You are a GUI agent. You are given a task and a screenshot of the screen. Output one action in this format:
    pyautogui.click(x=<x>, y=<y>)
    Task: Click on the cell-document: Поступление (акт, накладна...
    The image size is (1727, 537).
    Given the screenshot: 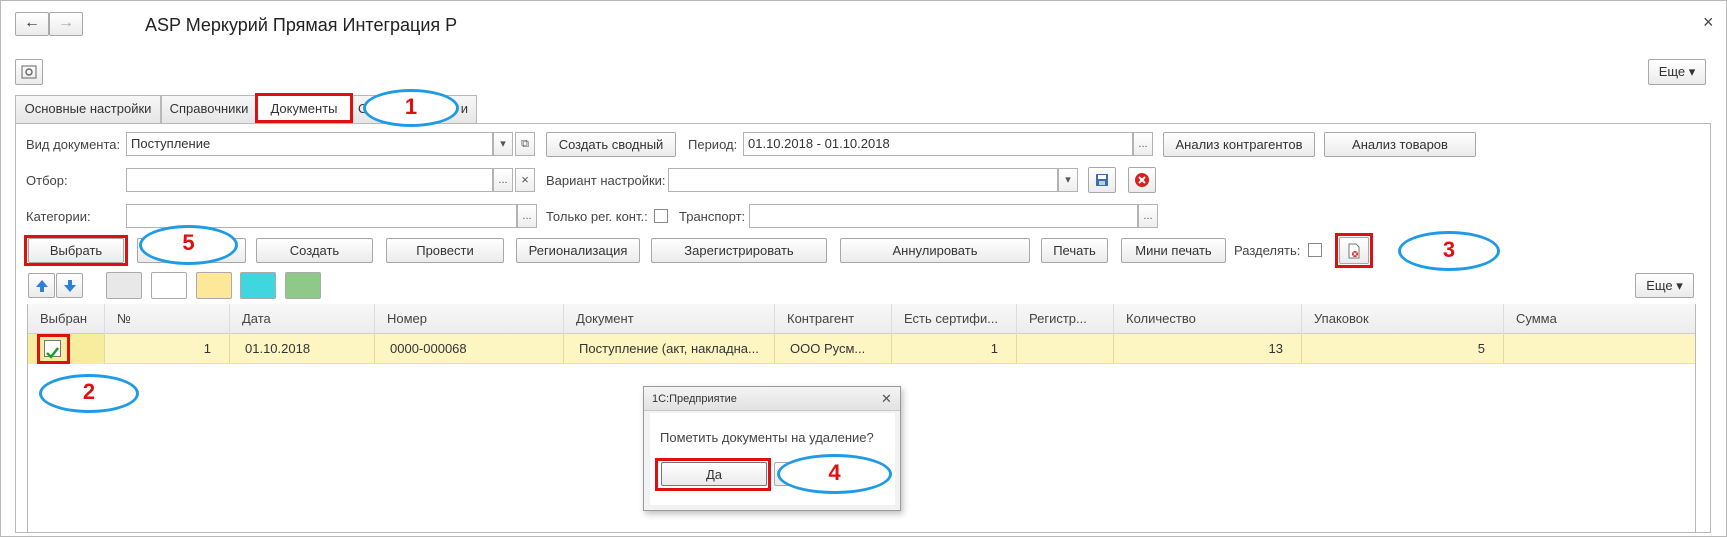 What is the action you would take?
    pyautogui.click(x=669, y=349)
    